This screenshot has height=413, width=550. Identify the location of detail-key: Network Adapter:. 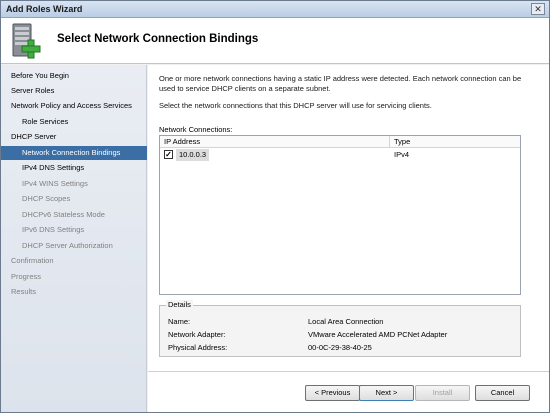
(197, 334).